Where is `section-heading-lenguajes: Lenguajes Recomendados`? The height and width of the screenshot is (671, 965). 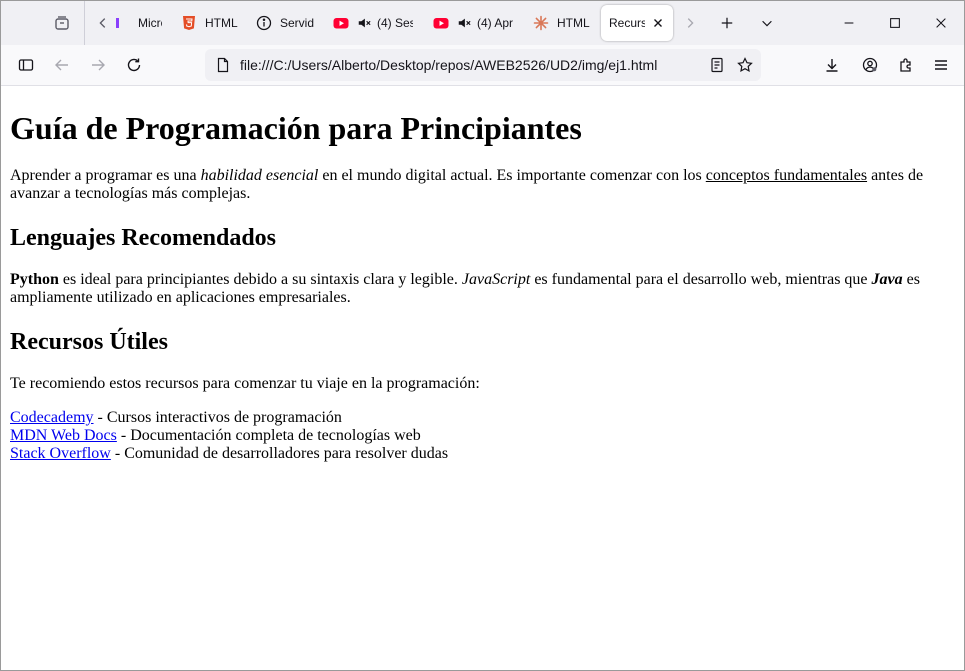 section-heading-lenguajes: Lenguajes Recomendados is located at coordinates (143, 238).